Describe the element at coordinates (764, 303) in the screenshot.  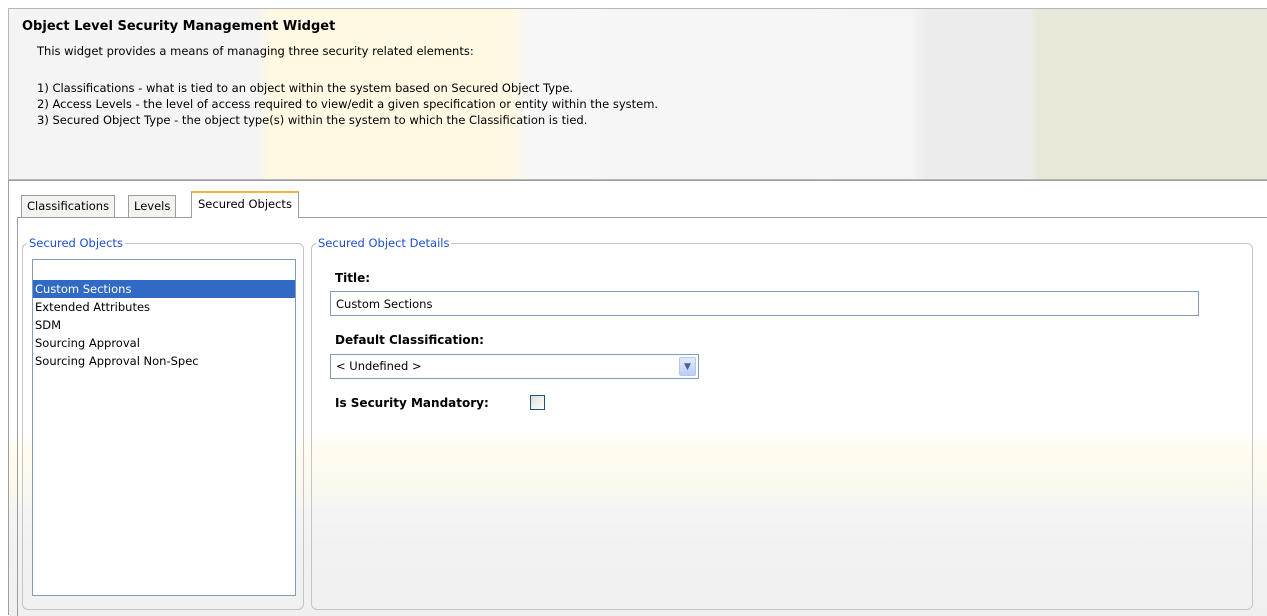
I see `title-input` at that location.